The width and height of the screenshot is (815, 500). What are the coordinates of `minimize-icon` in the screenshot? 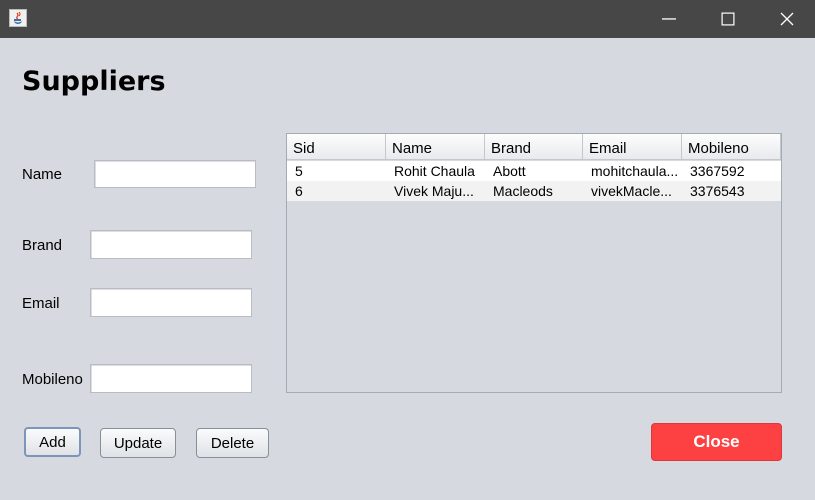 It's located at (669, 19).